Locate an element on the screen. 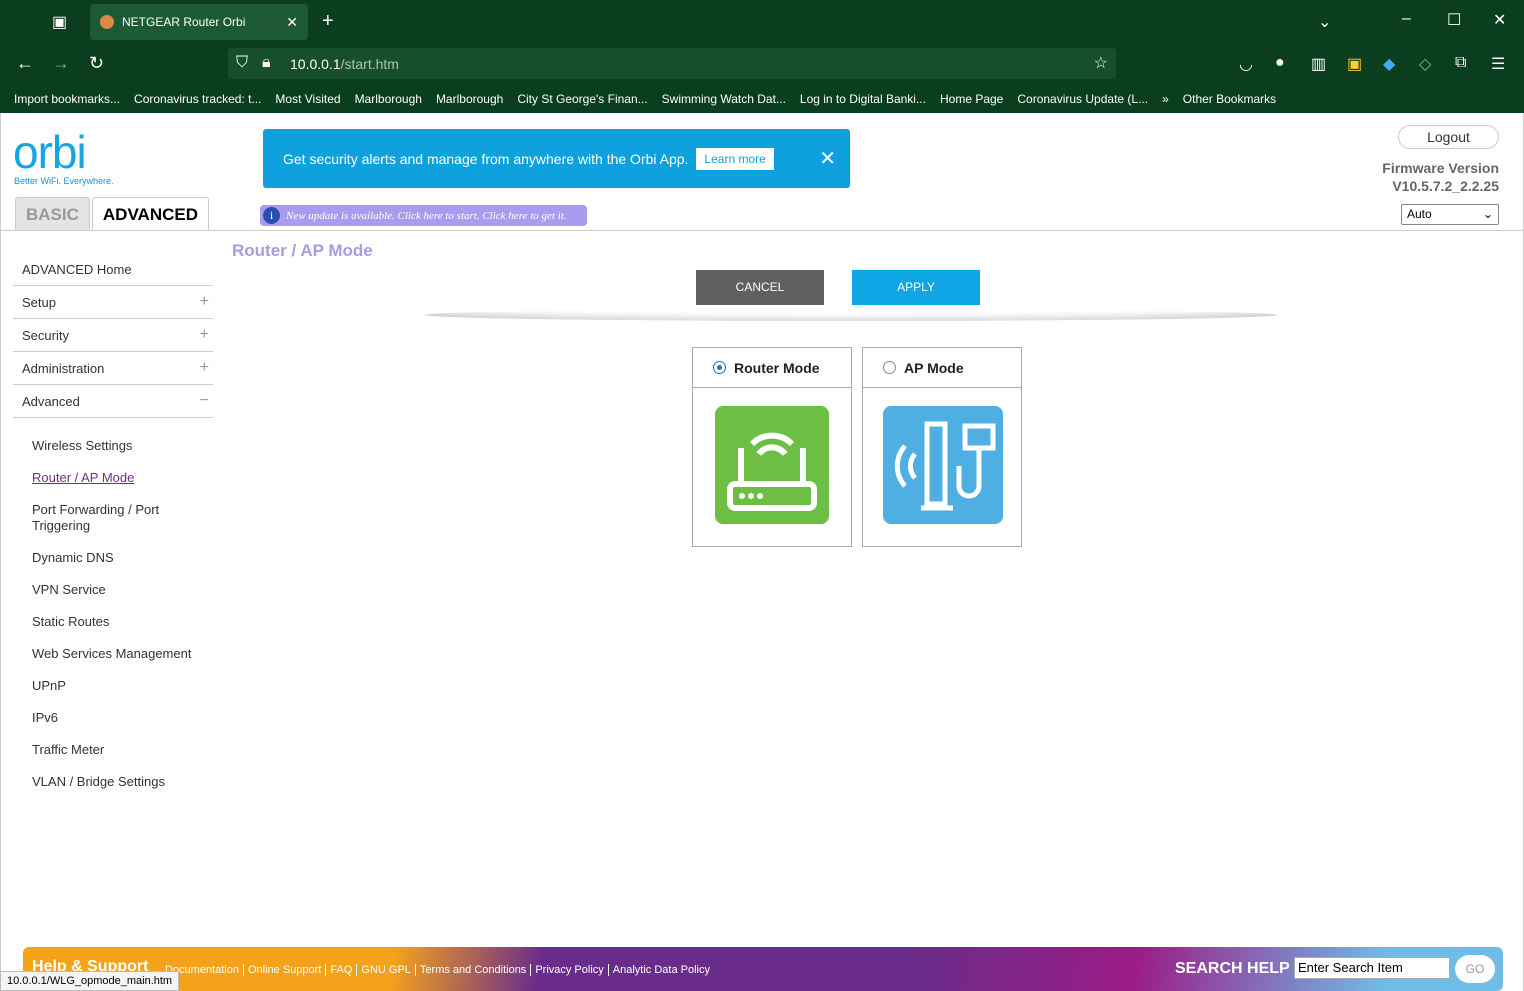 This screenshot has width=1524, height=991. close-tab-icon: ✕ is located at coordinates (292, 22).